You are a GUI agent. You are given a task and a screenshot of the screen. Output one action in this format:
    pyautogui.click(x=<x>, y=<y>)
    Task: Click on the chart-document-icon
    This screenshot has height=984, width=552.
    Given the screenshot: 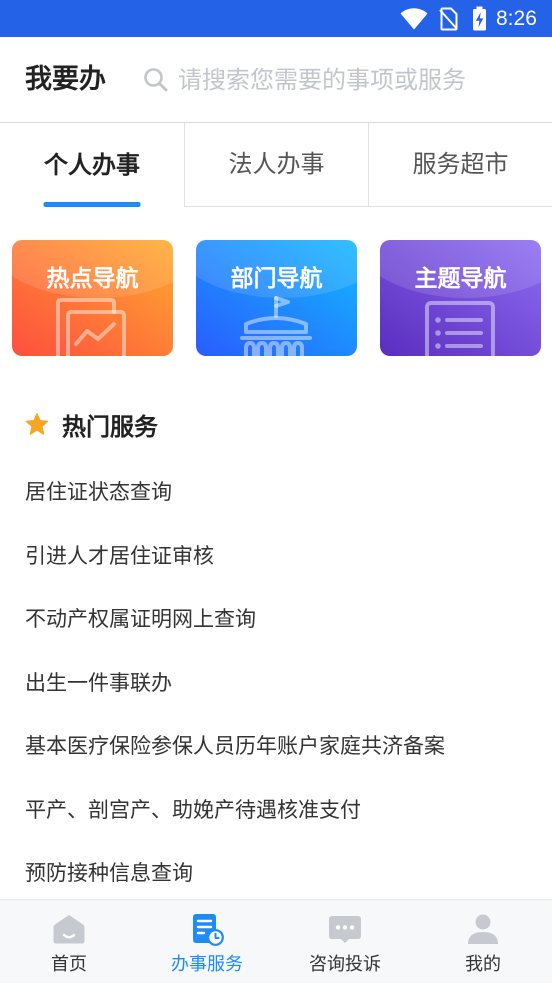 What is the action you would take?
    pyautogui.click(x=91, y=327)
    